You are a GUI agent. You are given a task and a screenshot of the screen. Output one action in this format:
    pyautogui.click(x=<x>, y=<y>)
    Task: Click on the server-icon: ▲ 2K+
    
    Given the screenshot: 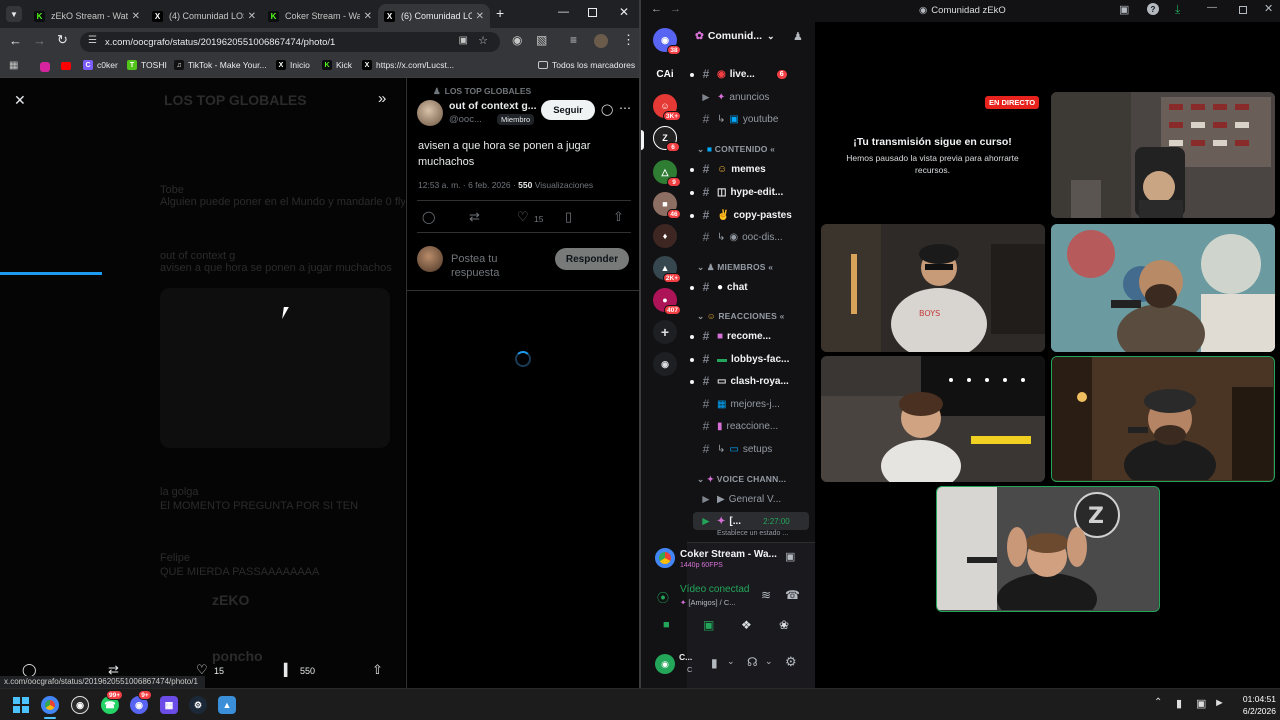 What is the action you would take?
    pyautogui.click(x=667, y=269)
    